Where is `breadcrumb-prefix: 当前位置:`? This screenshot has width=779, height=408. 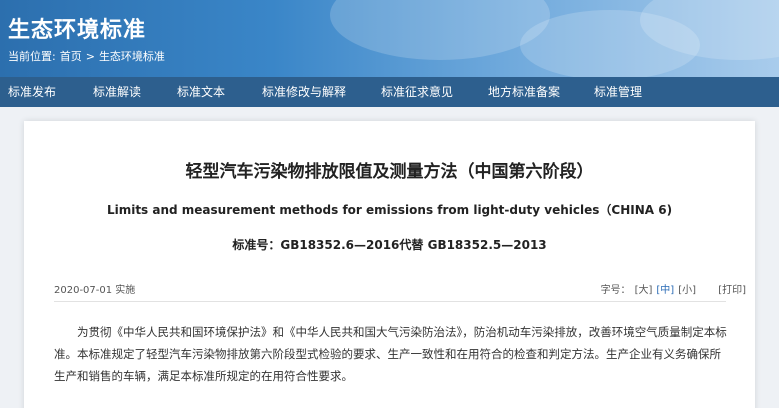 breadcrumb-prefix: 当前位置: is located at coordinates (32, 56).